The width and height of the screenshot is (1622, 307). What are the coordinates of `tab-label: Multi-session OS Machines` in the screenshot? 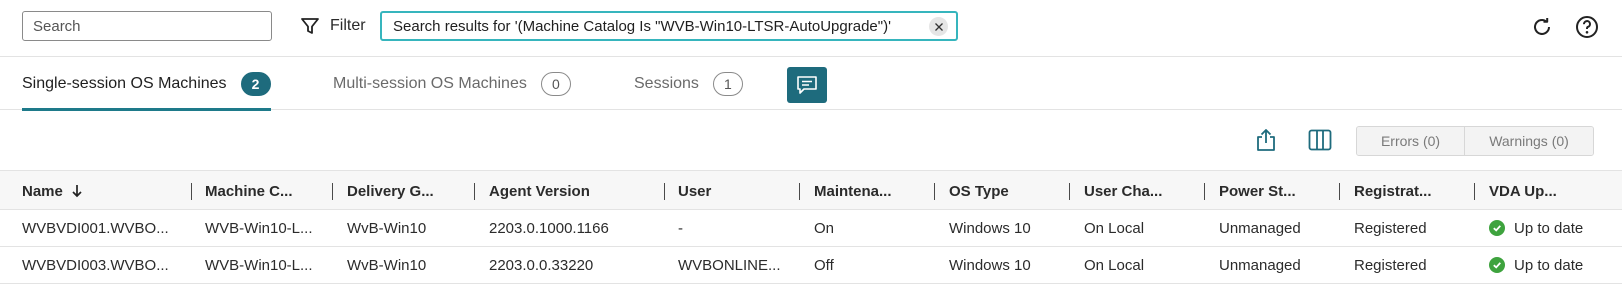 It's located at (430, 83).